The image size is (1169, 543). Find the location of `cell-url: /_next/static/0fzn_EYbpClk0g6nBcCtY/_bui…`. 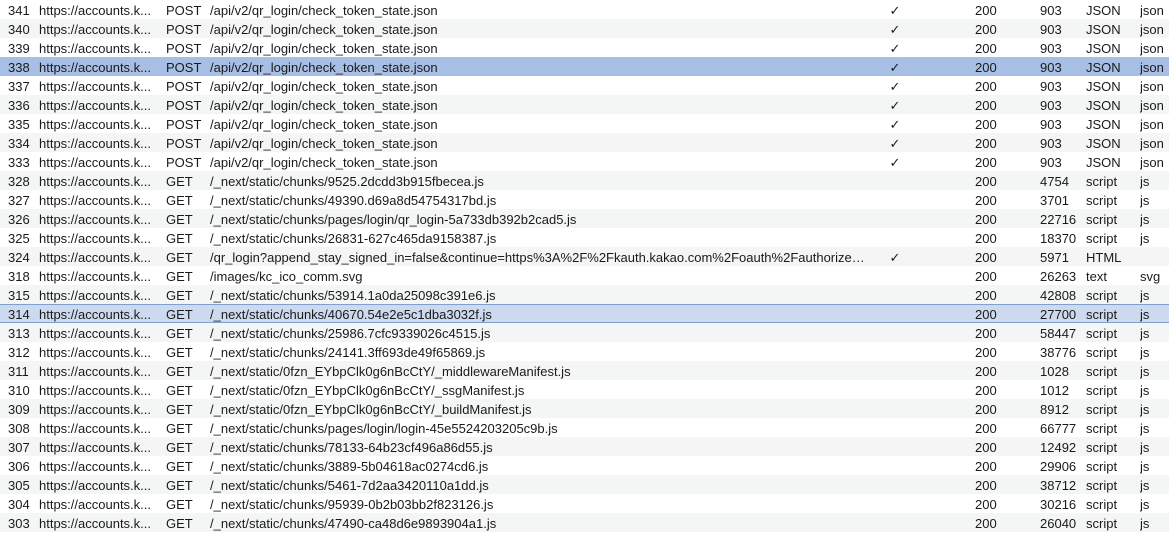

cell-url: /_next/static/0fzn_EYbpClk0g6nBcCtY/_bui… is located at coordinates (371, 409).